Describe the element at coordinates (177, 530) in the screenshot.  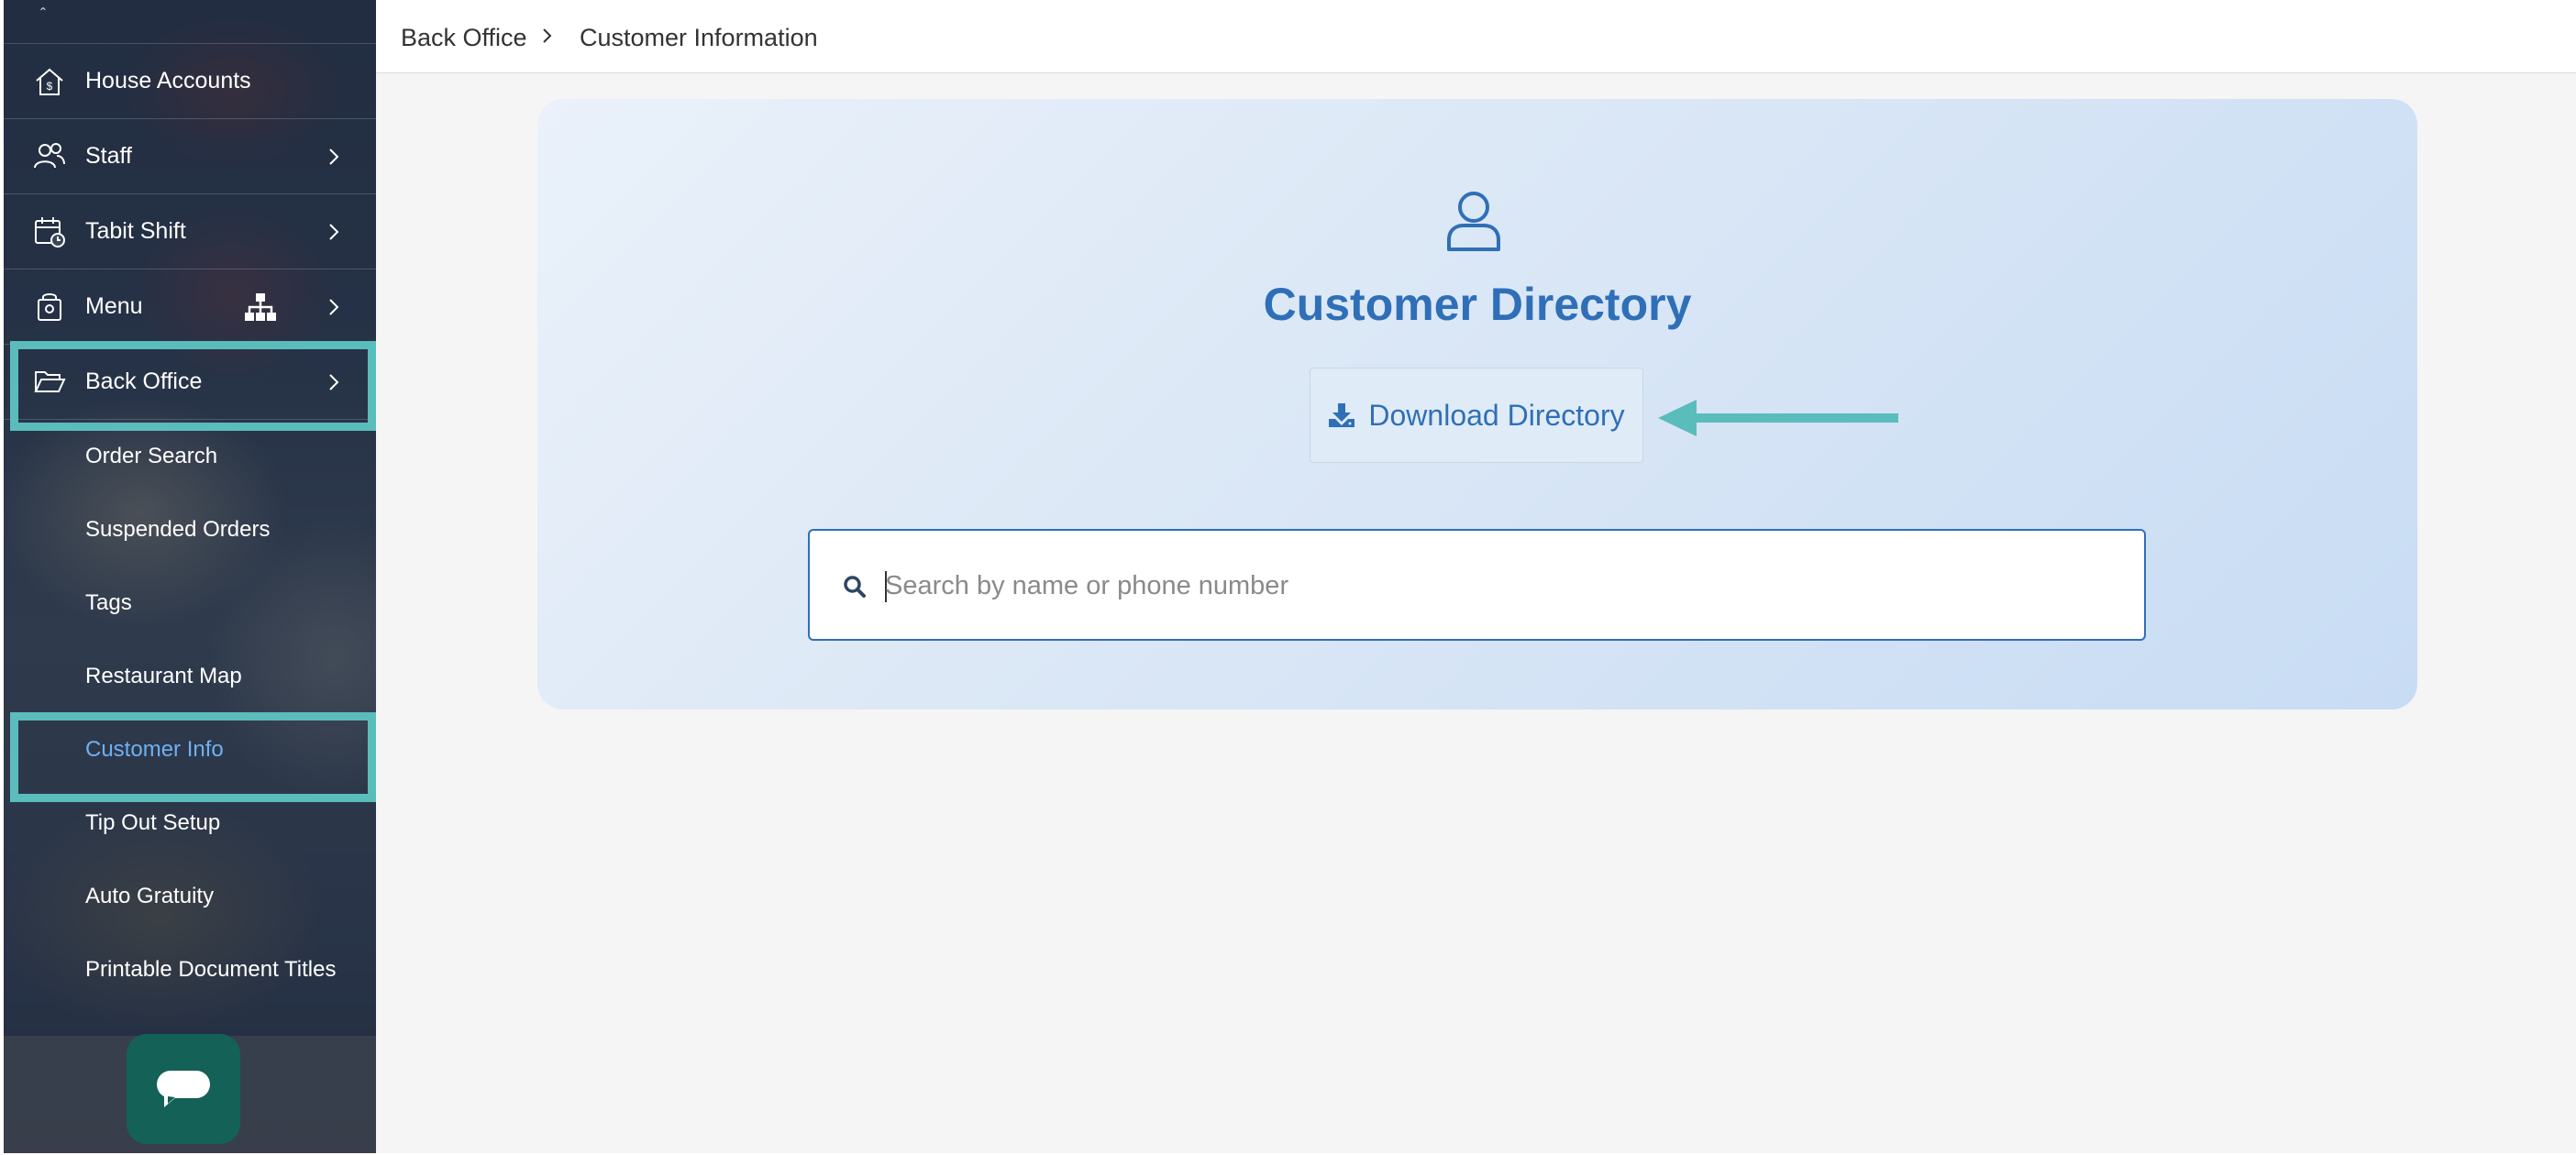
I see `sidebar-subitem-suspended-orders: Suspended Orders` at that location.